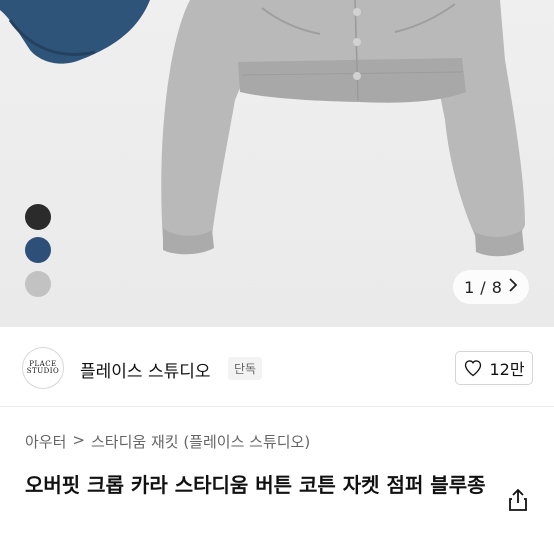  I want to click on brand-logo: PLACE STUDIO, so click(43, 368).